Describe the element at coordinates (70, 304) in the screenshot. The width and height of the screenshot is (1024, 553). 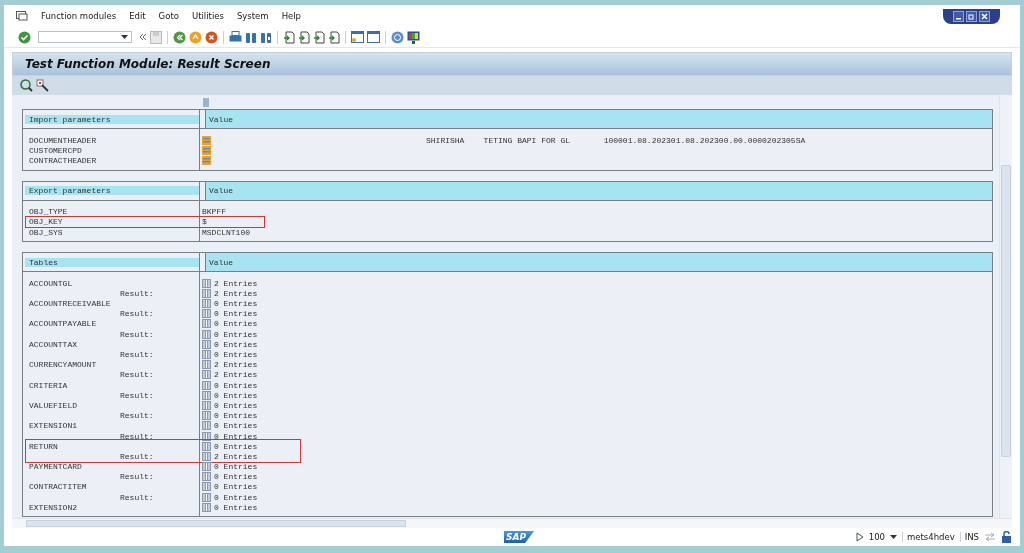
I see `table-name: ACCOUNTRECEIVABLE` at that location.